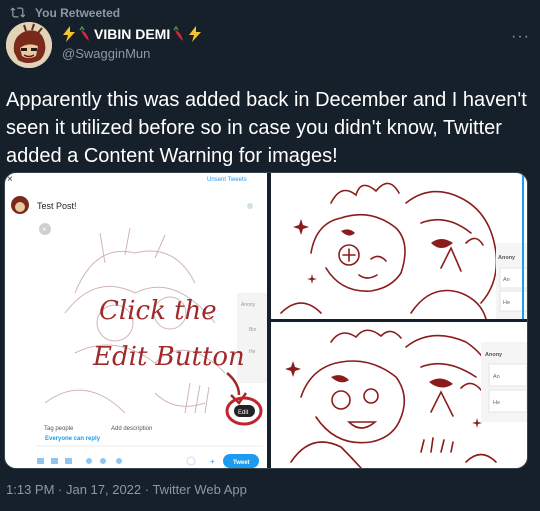  I want to click on card-line-2b: He, so click(496, 403).